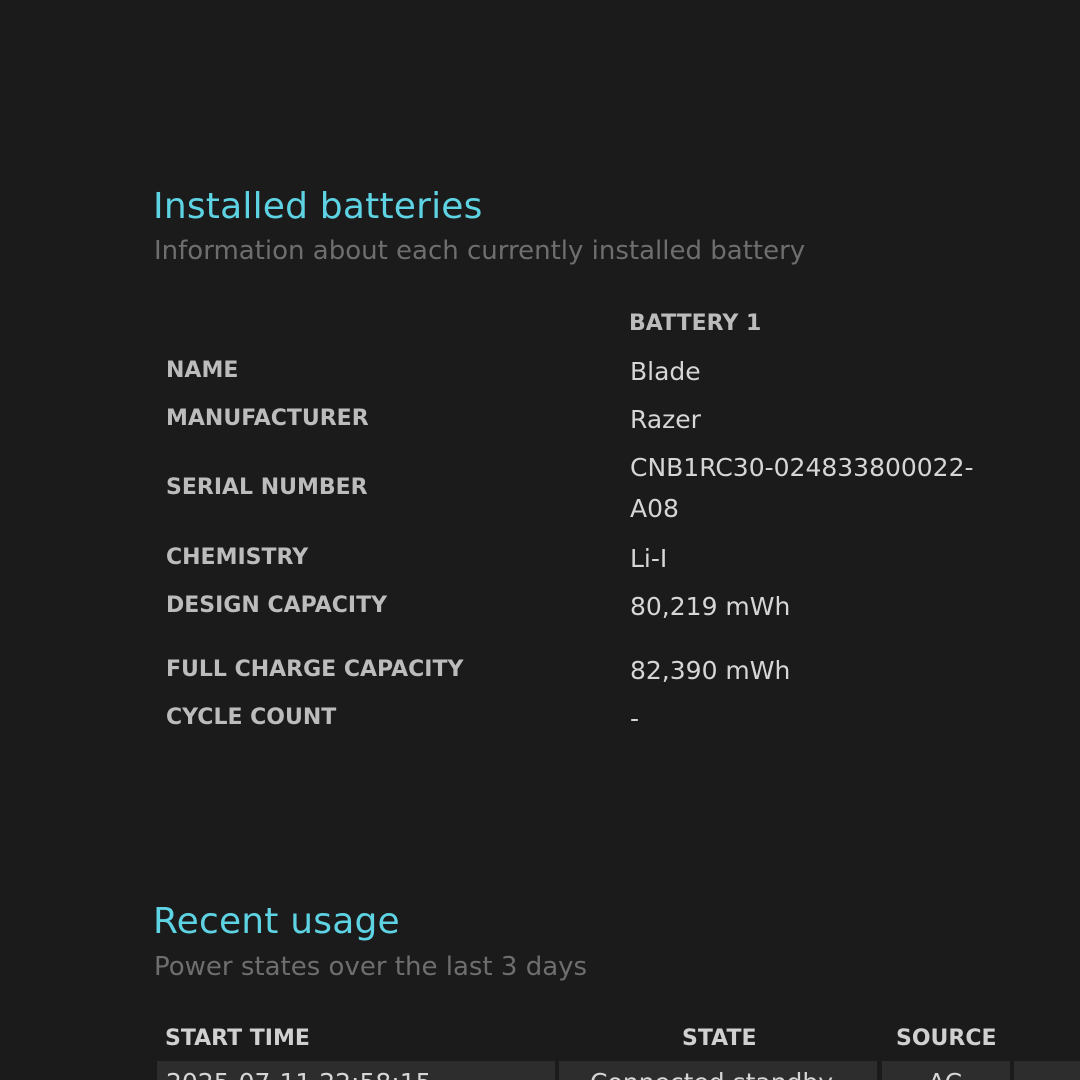 Image resolution: width=1080 pixels, height=1080 pixels. What do you see at coordinates (665, 419) in the screenshot?
I see `row-value: Razer` at bounding box center [665, 419].